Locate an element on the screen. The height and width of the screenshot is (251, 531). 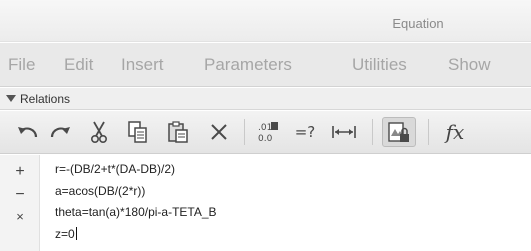
remove-line-button: − is located at coordinates (20, 195).